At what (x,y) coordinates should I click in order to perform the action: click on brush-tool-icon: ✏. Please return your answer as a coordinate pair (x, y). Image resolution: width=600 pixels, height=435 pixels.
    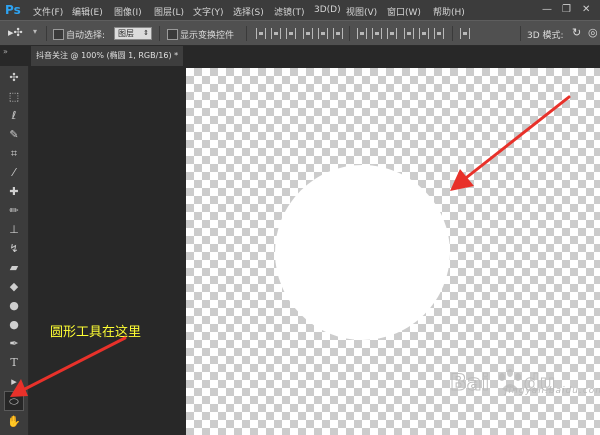
    Looking at the image, I should click on (14, 211).